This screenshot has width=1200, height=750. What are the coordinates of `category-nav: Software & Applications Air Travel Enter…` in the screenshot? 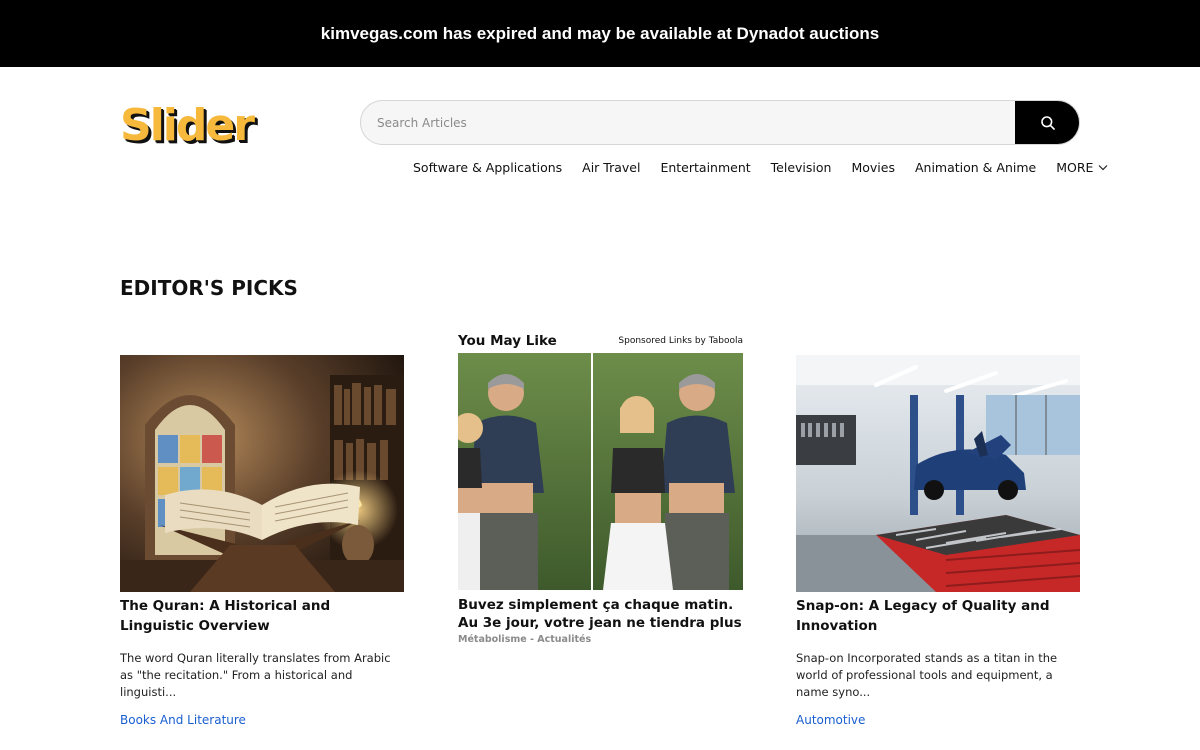 It's located at (760, 167).